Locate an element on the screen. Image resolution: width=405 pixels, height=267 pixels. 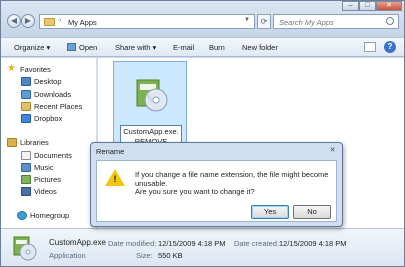
dialog-close-button: ✕ is located at coordinates (332, 151).